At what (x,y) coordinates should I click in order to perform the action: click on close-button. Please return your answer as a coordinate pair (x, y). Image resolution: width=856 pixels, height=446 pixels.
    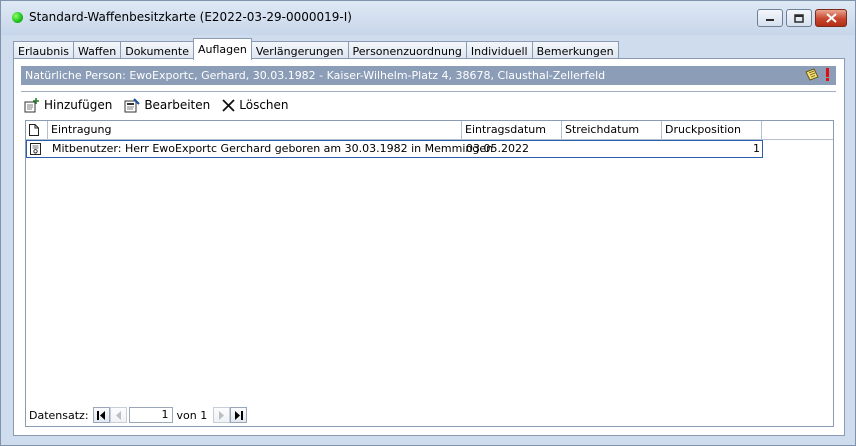
    Looking at the image, I should click on (831, 18).